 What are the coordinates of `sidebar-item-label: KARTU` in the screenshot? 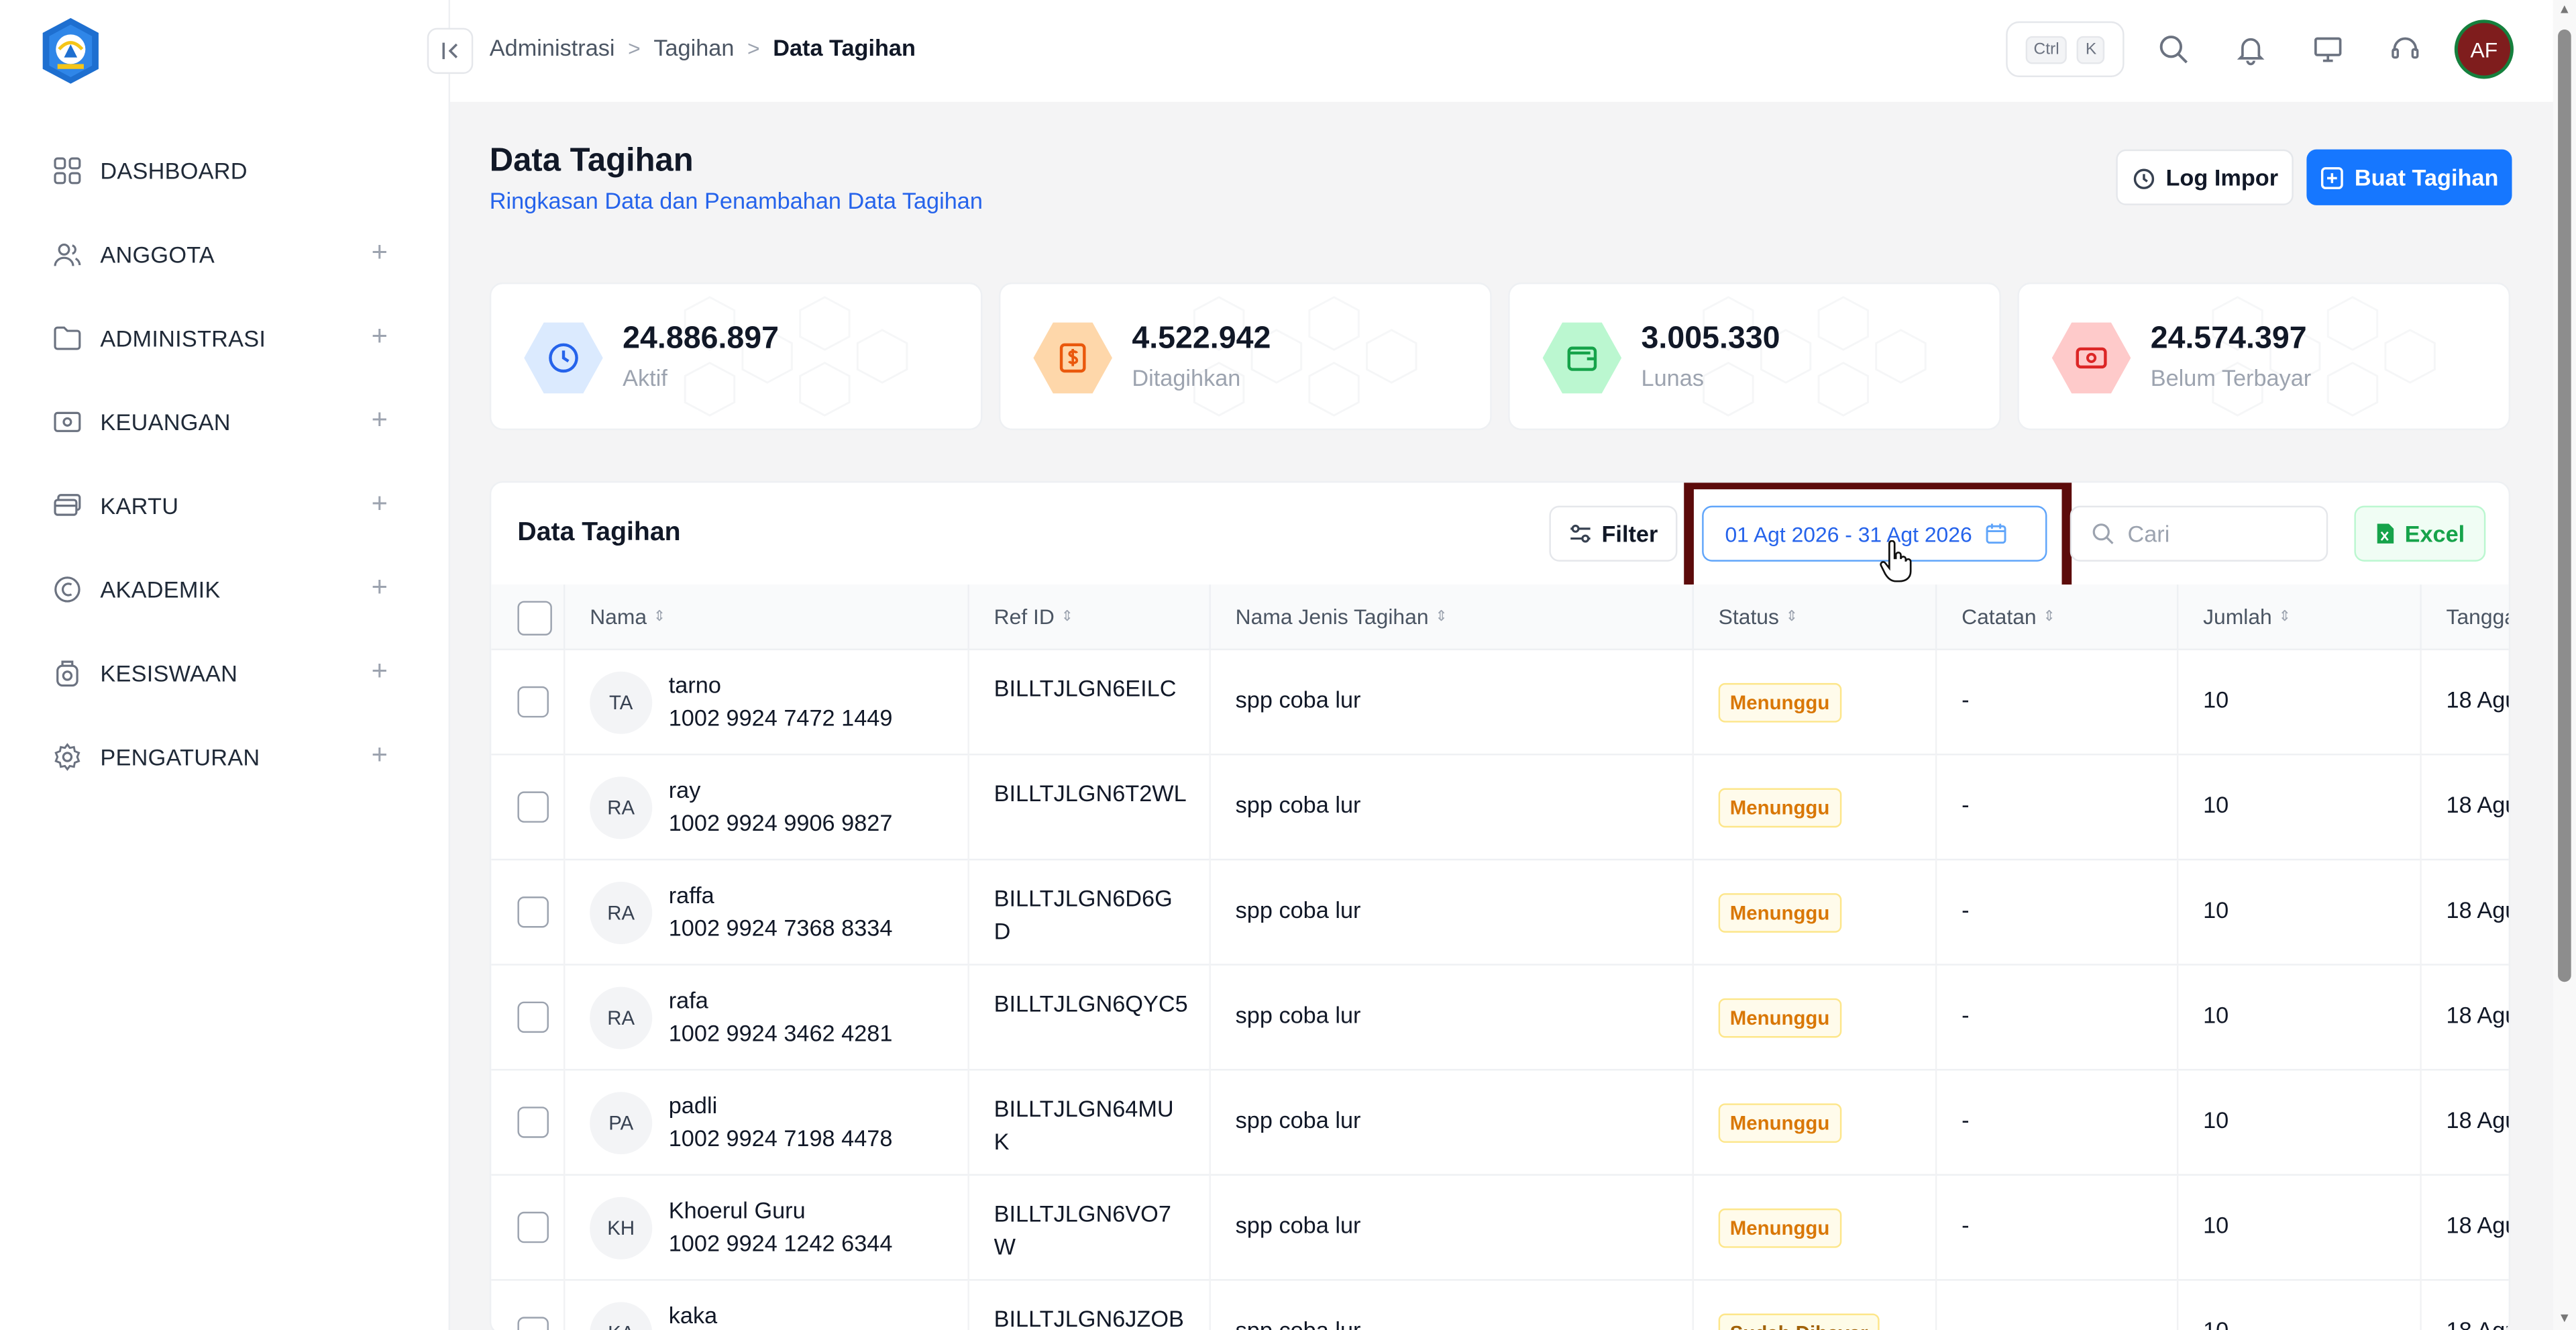 It's located at (139, 504).